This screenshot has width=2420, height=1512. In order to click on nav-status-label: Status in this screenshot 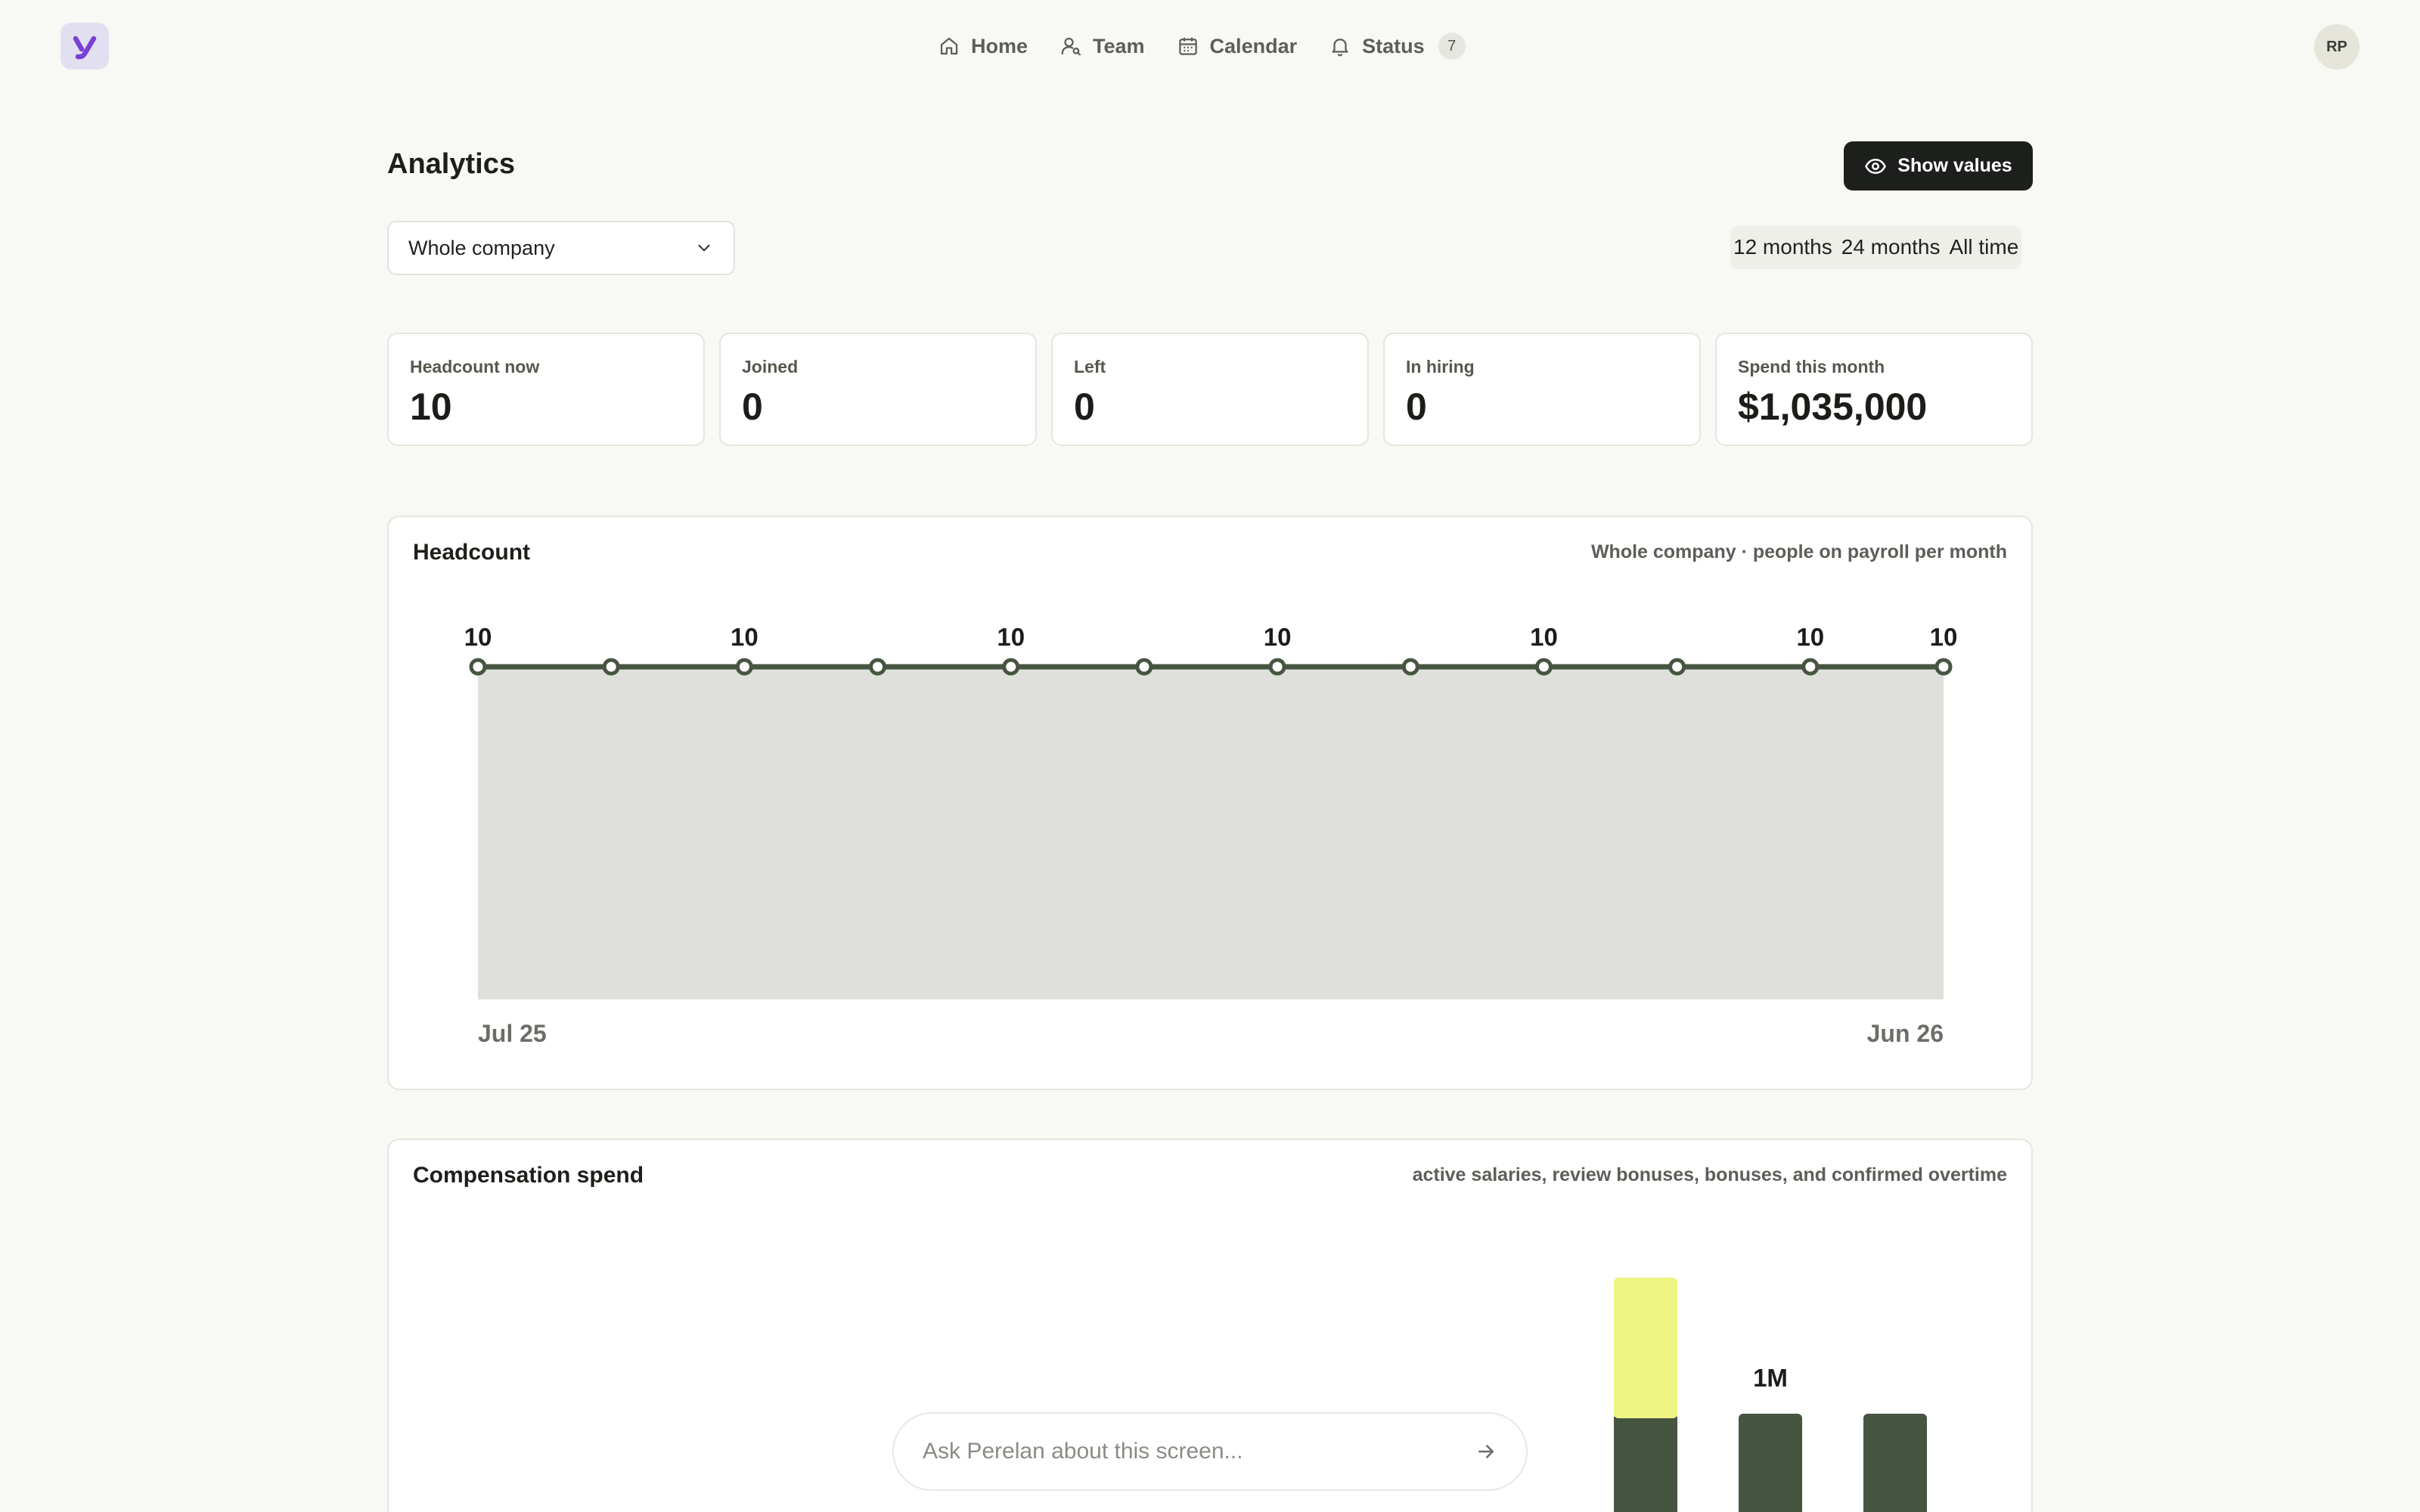, I will do `click(1393, 46)`.